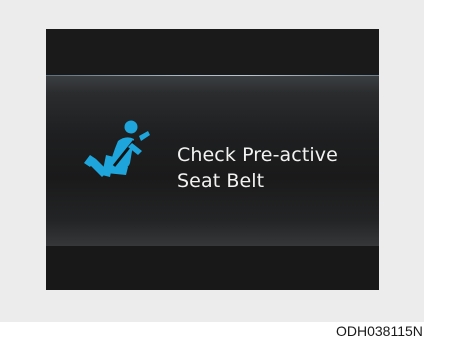 Image resolution: width=450 pixels, height=344 pixels. I want to click on display-bottom-band, so click(212, 268).